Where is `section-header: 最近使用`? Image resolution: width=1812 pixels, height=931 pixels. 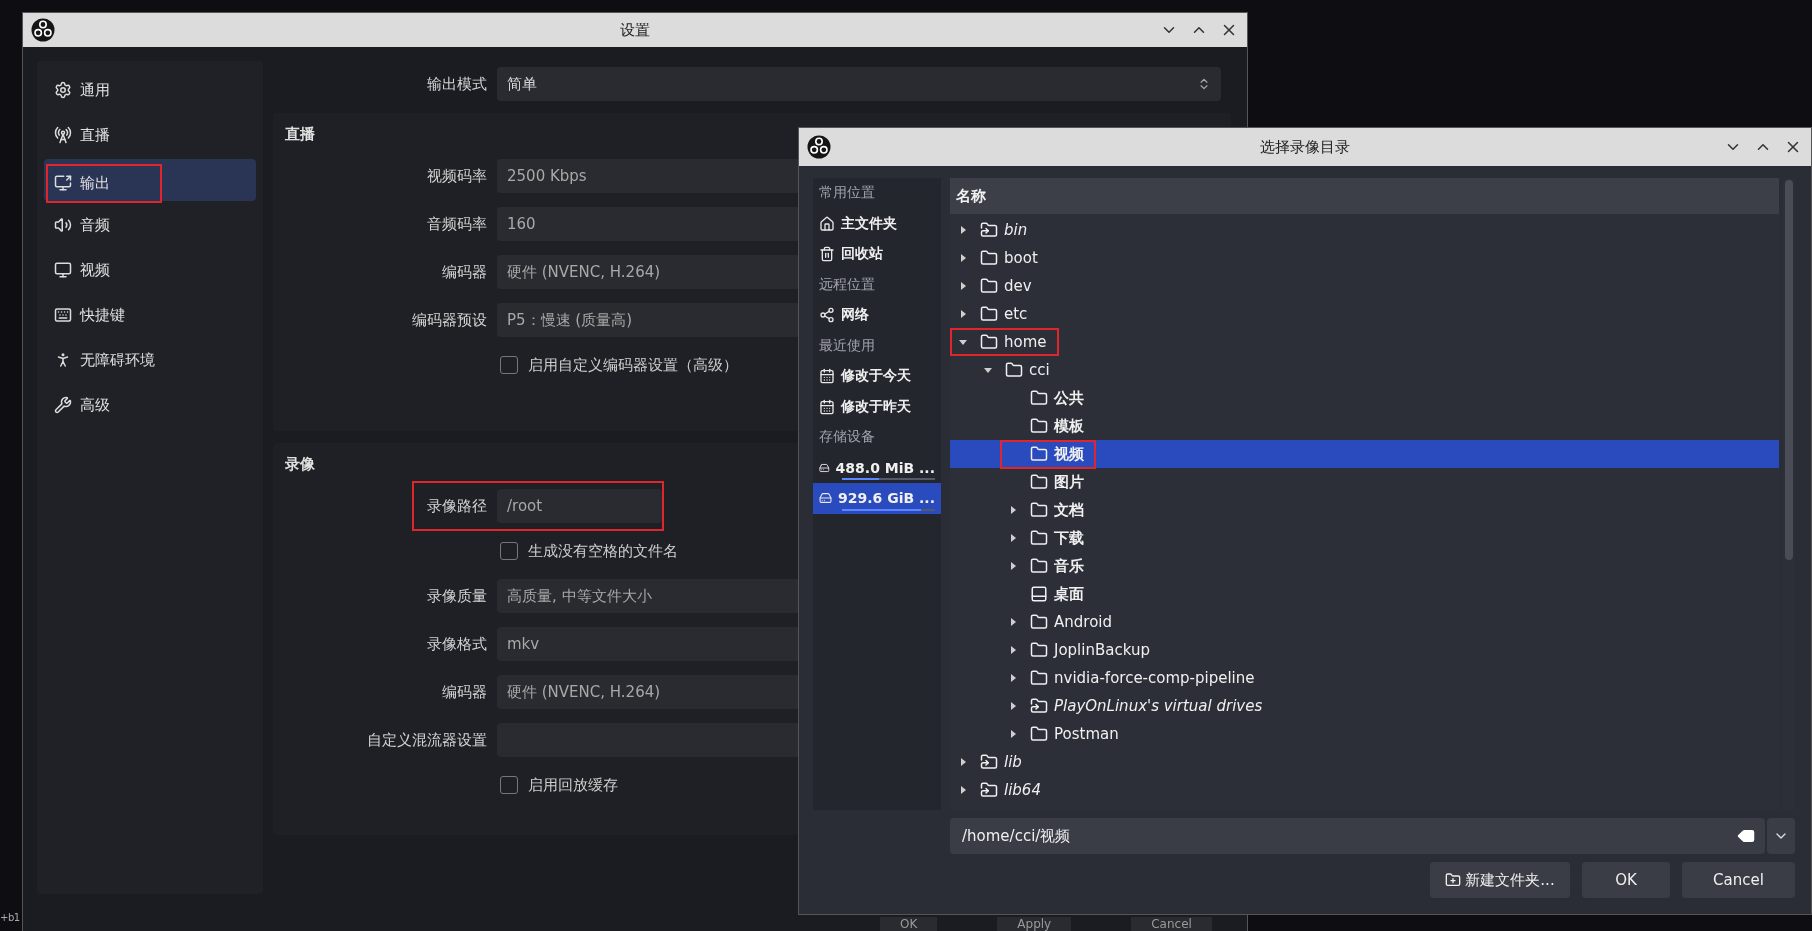
section-header: 最近使用 is located at coordinates (847, 345).